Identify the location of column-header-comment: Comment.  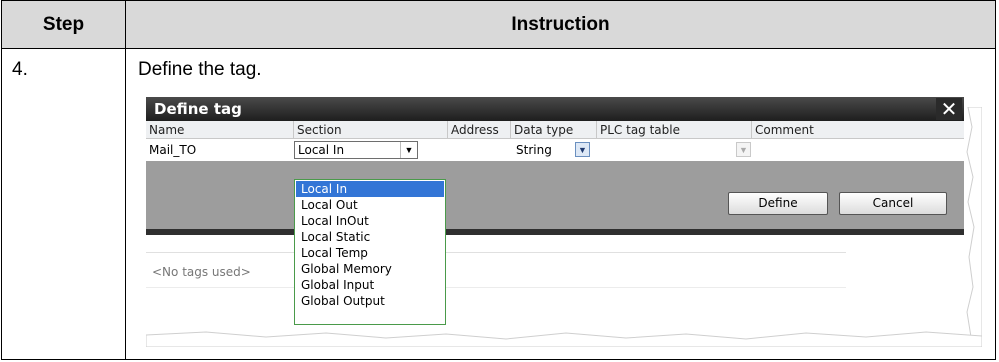
(858, 130).